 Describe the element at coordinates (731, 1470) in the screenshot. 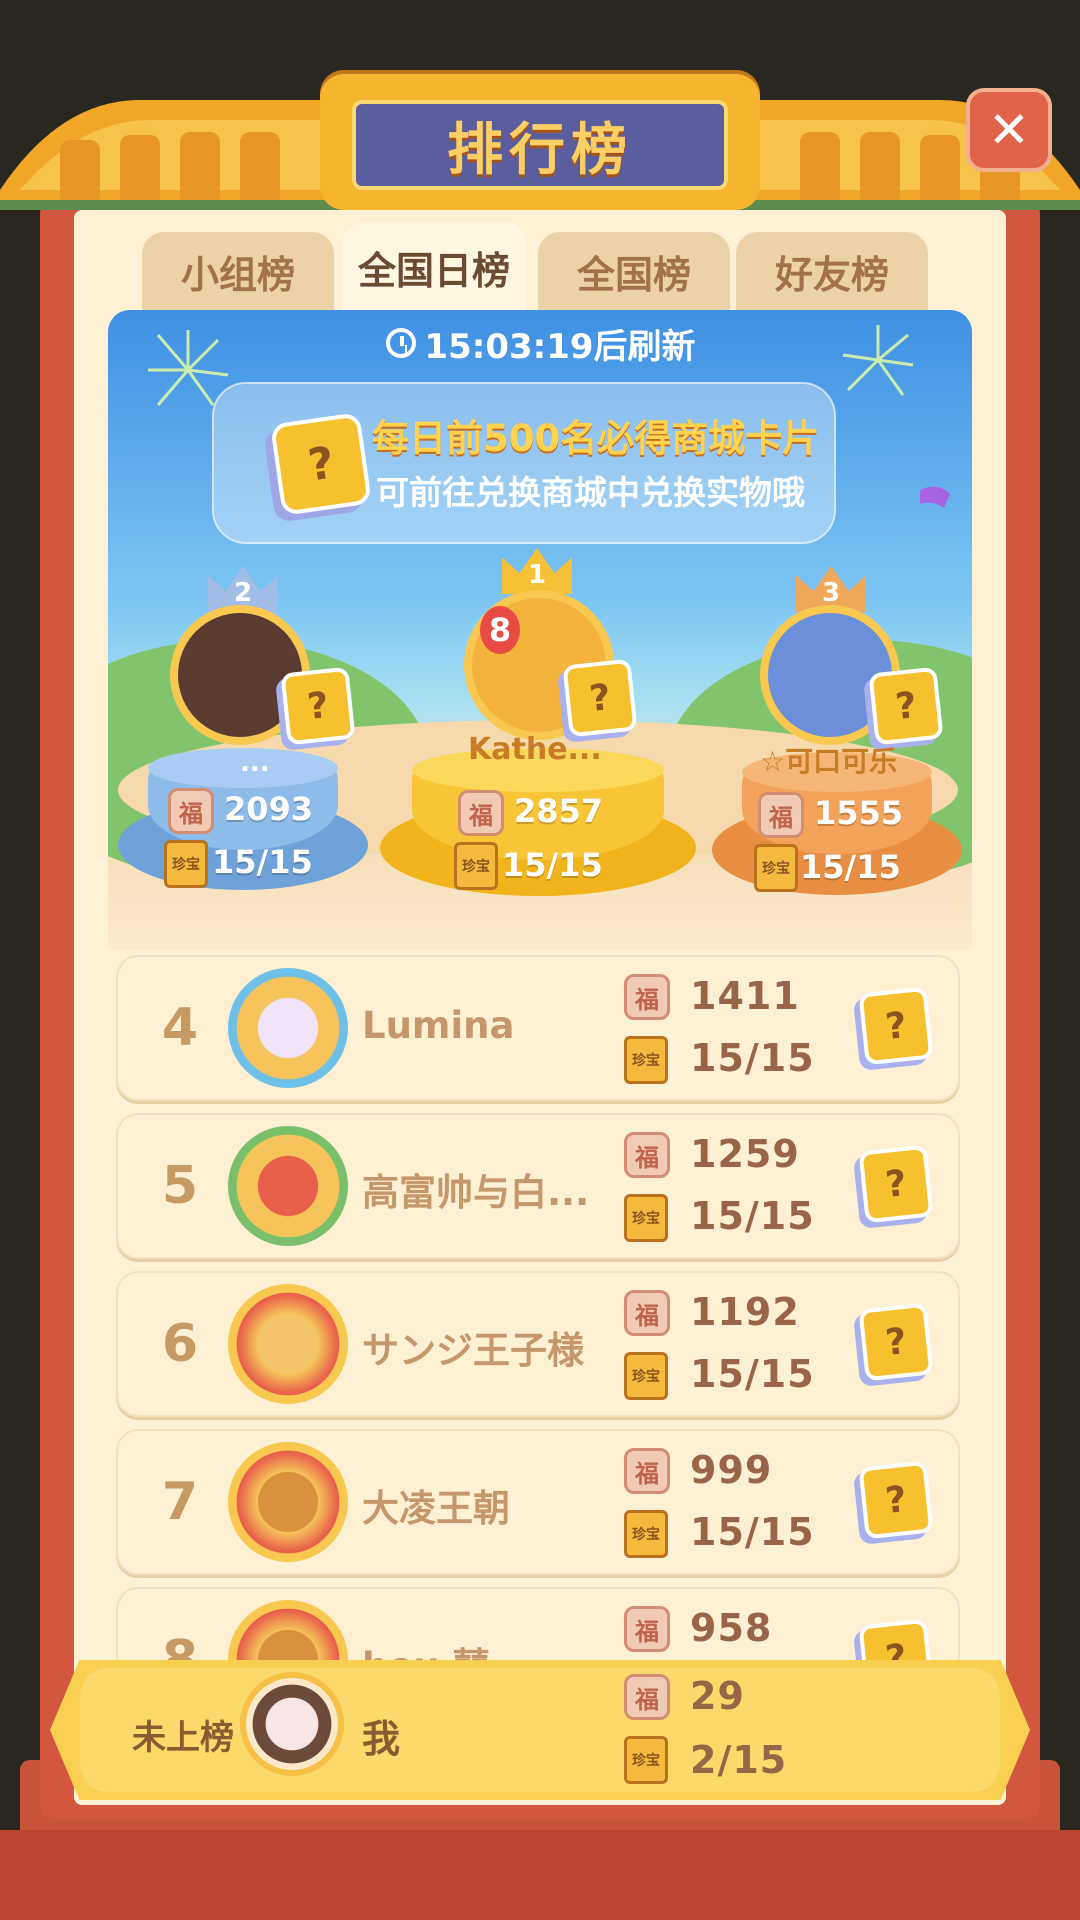

I see `player-score: 999` at that location.